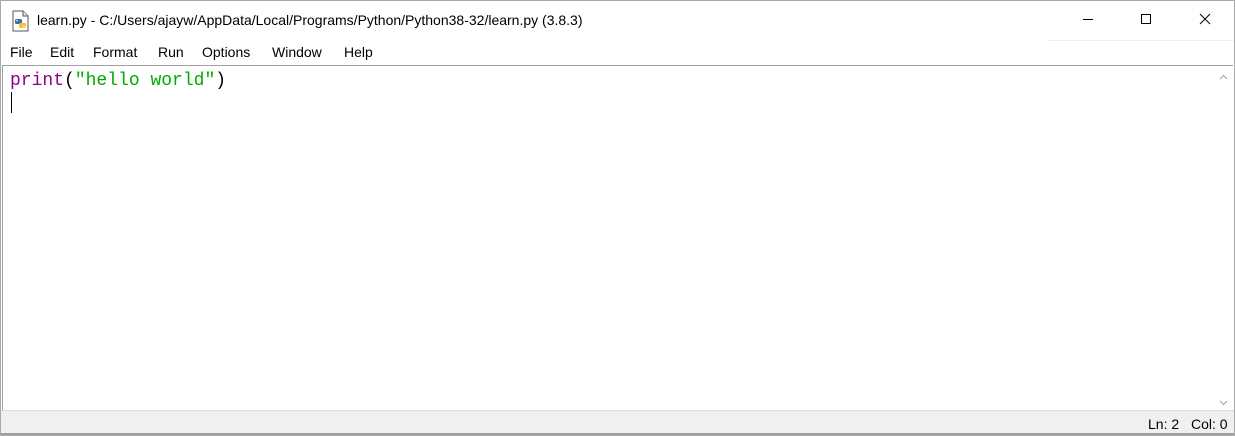  What do you see at coordinates (1209, 424) in the screenshot?
I see `column-indicator: Col: 0` at bounding box center [1209, 424].